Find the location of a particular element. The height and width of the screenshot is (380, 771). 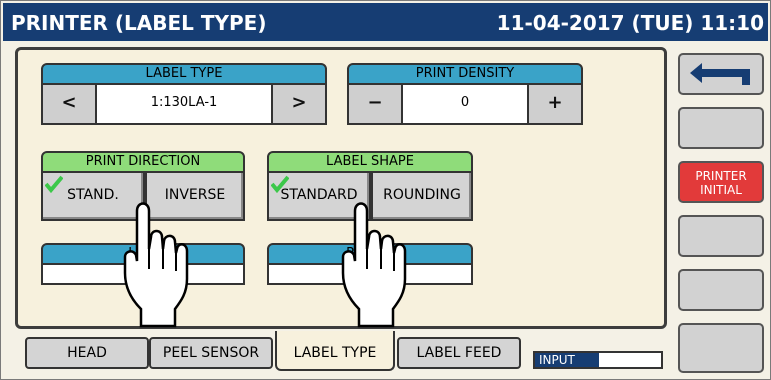

return-arrow-icon is located at coordinates (720, 74).